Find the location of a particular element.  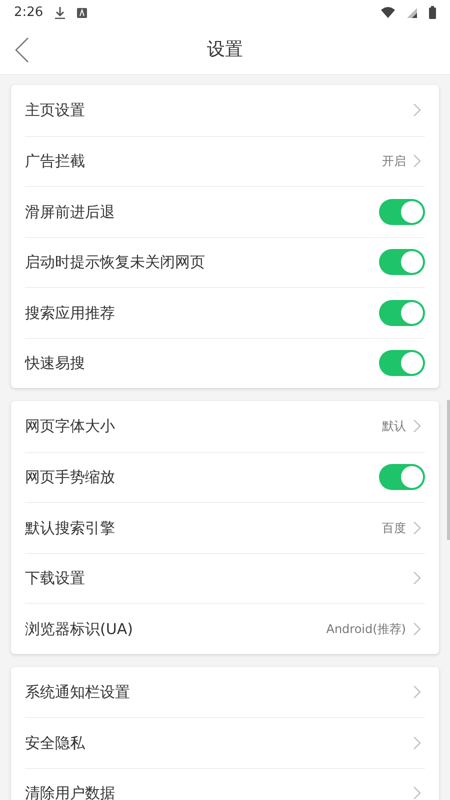

row-value: Android(推荐) is located at coordinates (366, 629).